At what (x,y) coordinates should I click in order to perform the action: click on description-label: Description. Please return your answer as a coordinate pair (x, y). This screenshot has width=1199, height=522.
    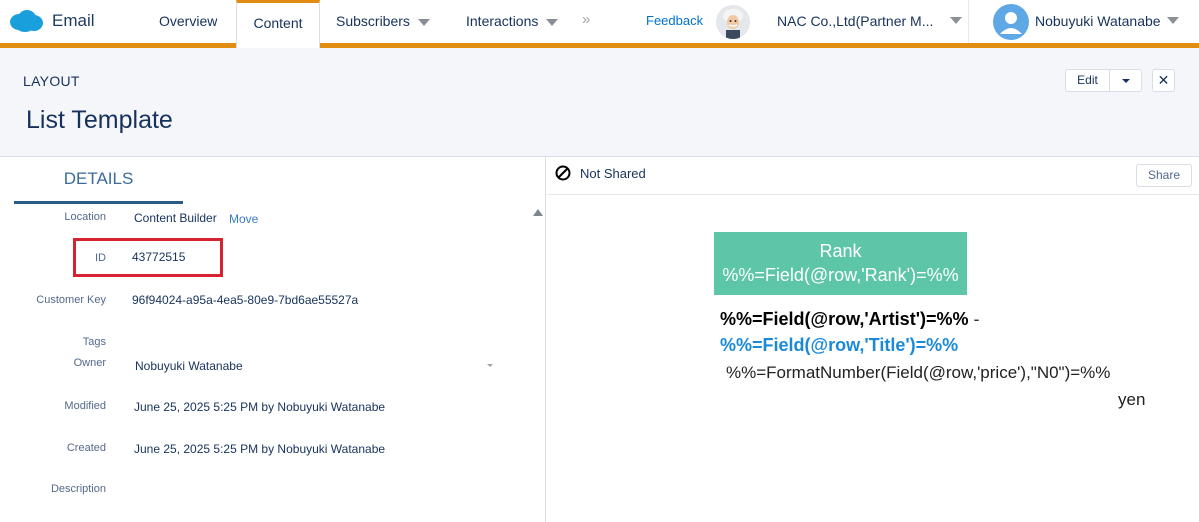
    Looking at the image, I should click on (78, 489).